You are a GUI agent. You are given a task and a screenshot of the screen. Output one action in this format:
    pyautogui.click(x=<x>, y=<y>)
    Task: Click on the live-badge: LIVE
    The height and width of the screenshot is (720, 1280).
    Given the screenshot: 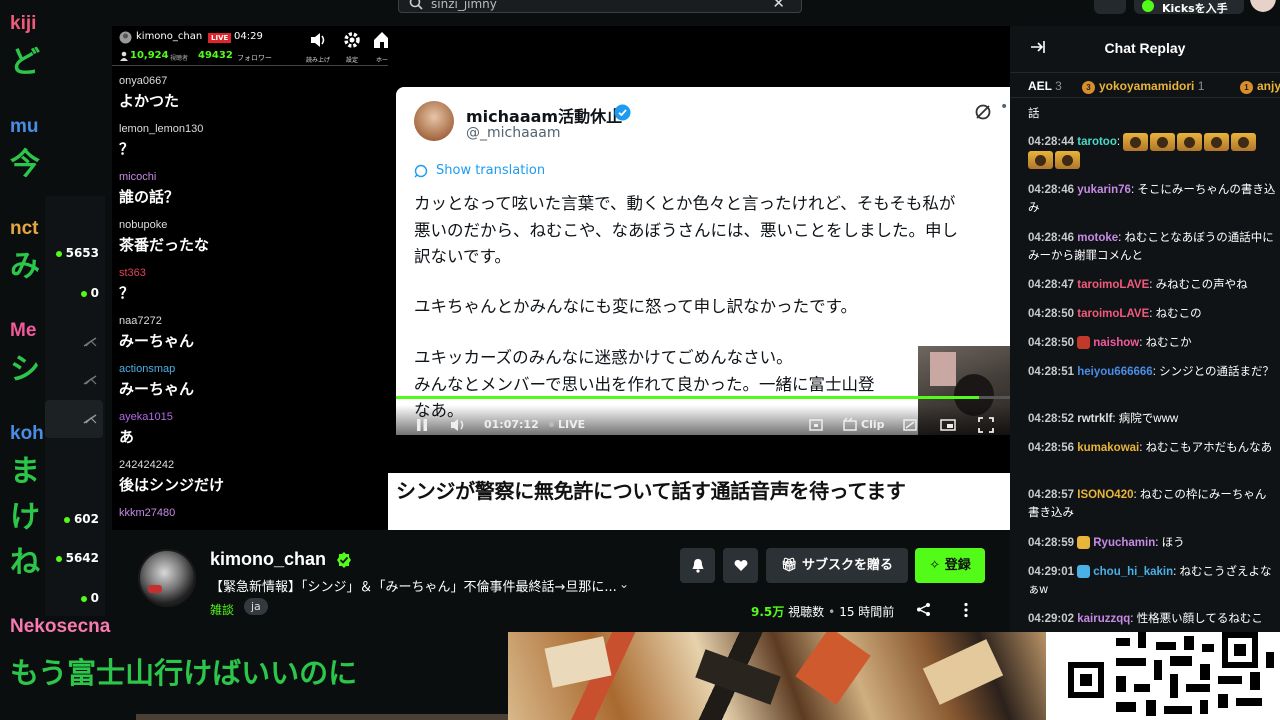 What is the action you would take?
    pyautogui.click(x=220, y=38)
    